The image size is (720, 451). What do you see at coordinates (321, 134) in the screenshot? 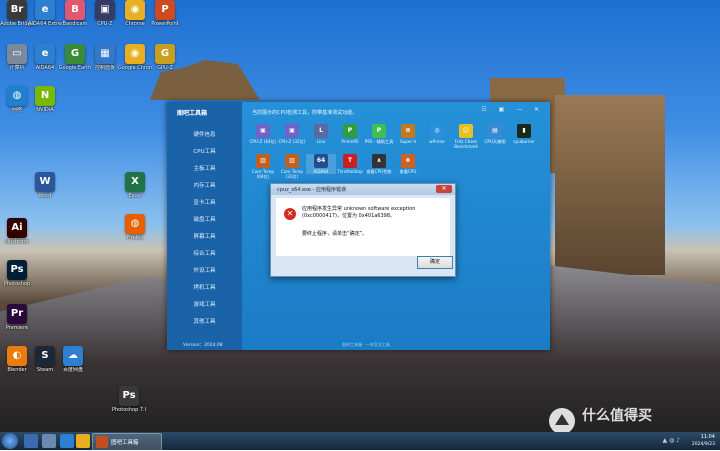
I see `tool-item: L Linx` at bounding box center [321, 134].